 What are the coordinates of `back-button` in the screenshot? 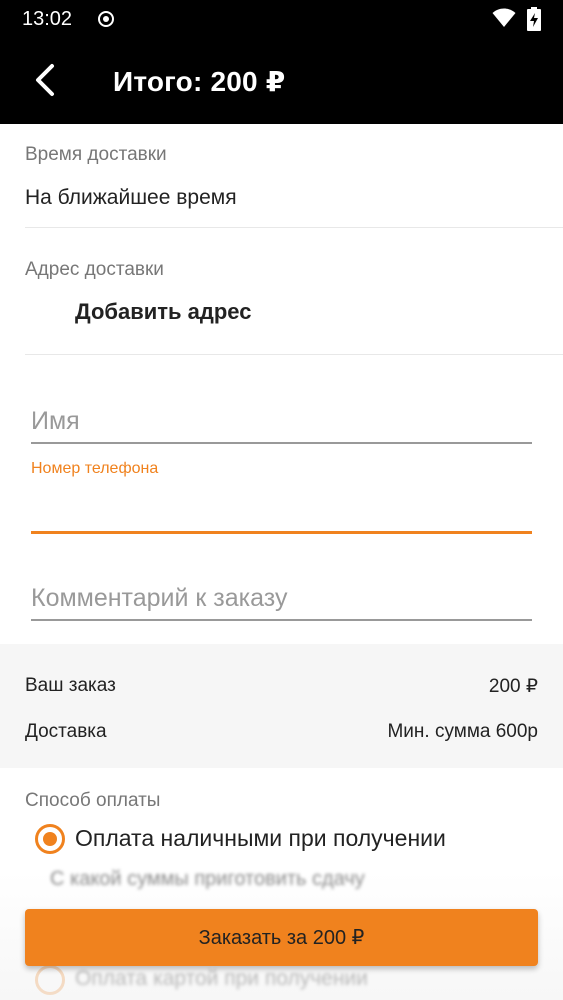 It's located at (46, 82).